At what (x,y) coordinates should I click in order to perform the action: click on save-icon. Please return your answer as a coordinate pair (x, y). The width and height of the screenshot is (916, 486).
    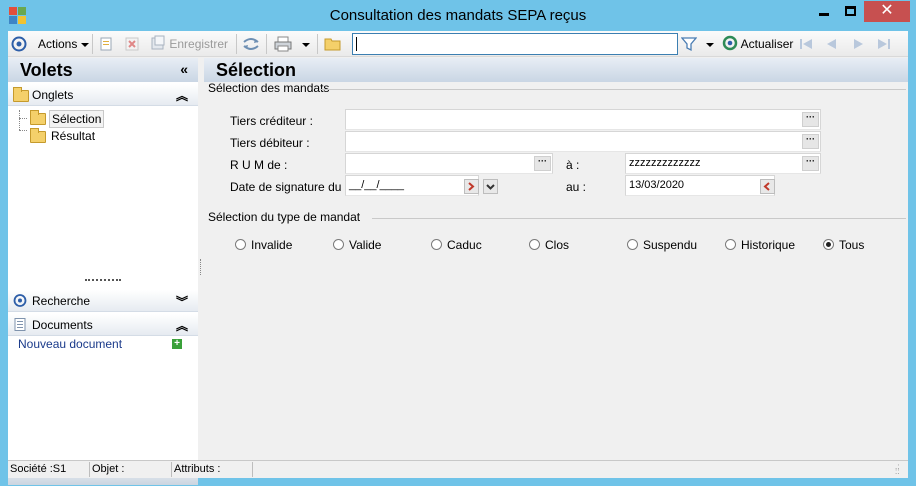
    Looking at the image, I should click on (158, 42).